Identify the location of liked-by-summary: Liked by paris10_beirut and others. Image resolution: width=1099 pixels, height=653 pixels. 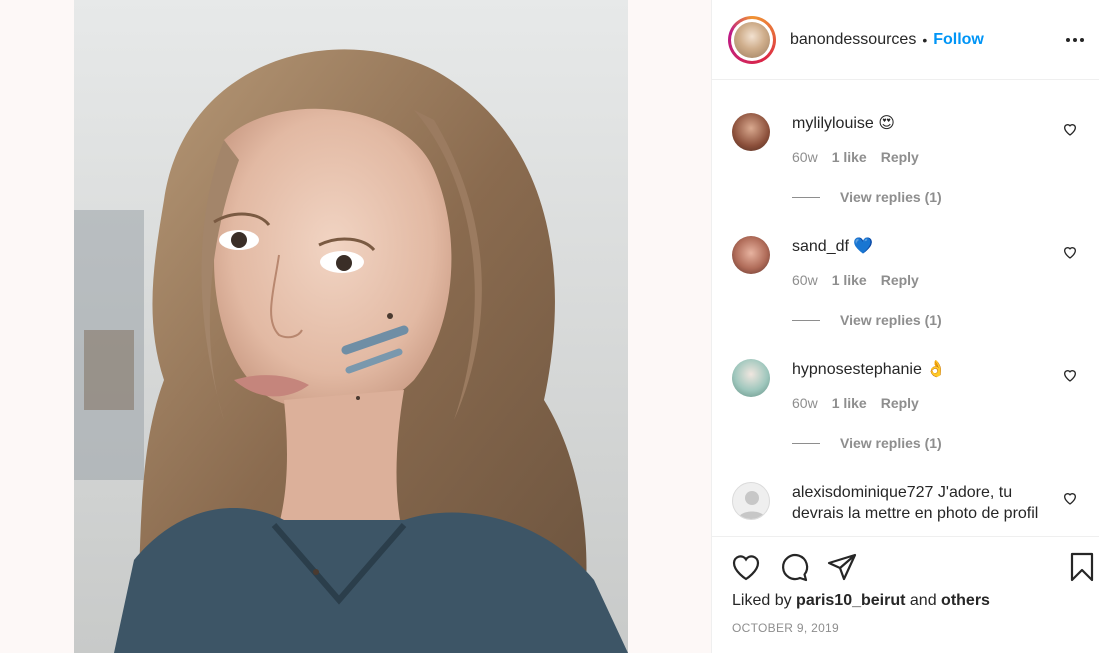
(861, 601).